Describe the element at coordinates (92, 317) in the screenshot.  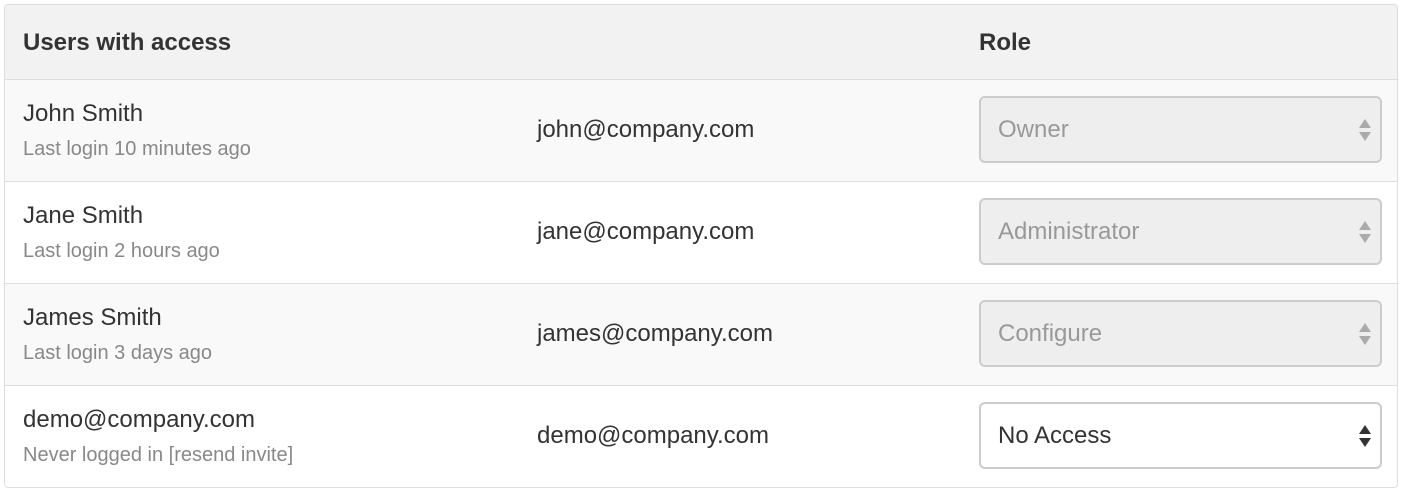
I see `user-name: James Smith` at that location.